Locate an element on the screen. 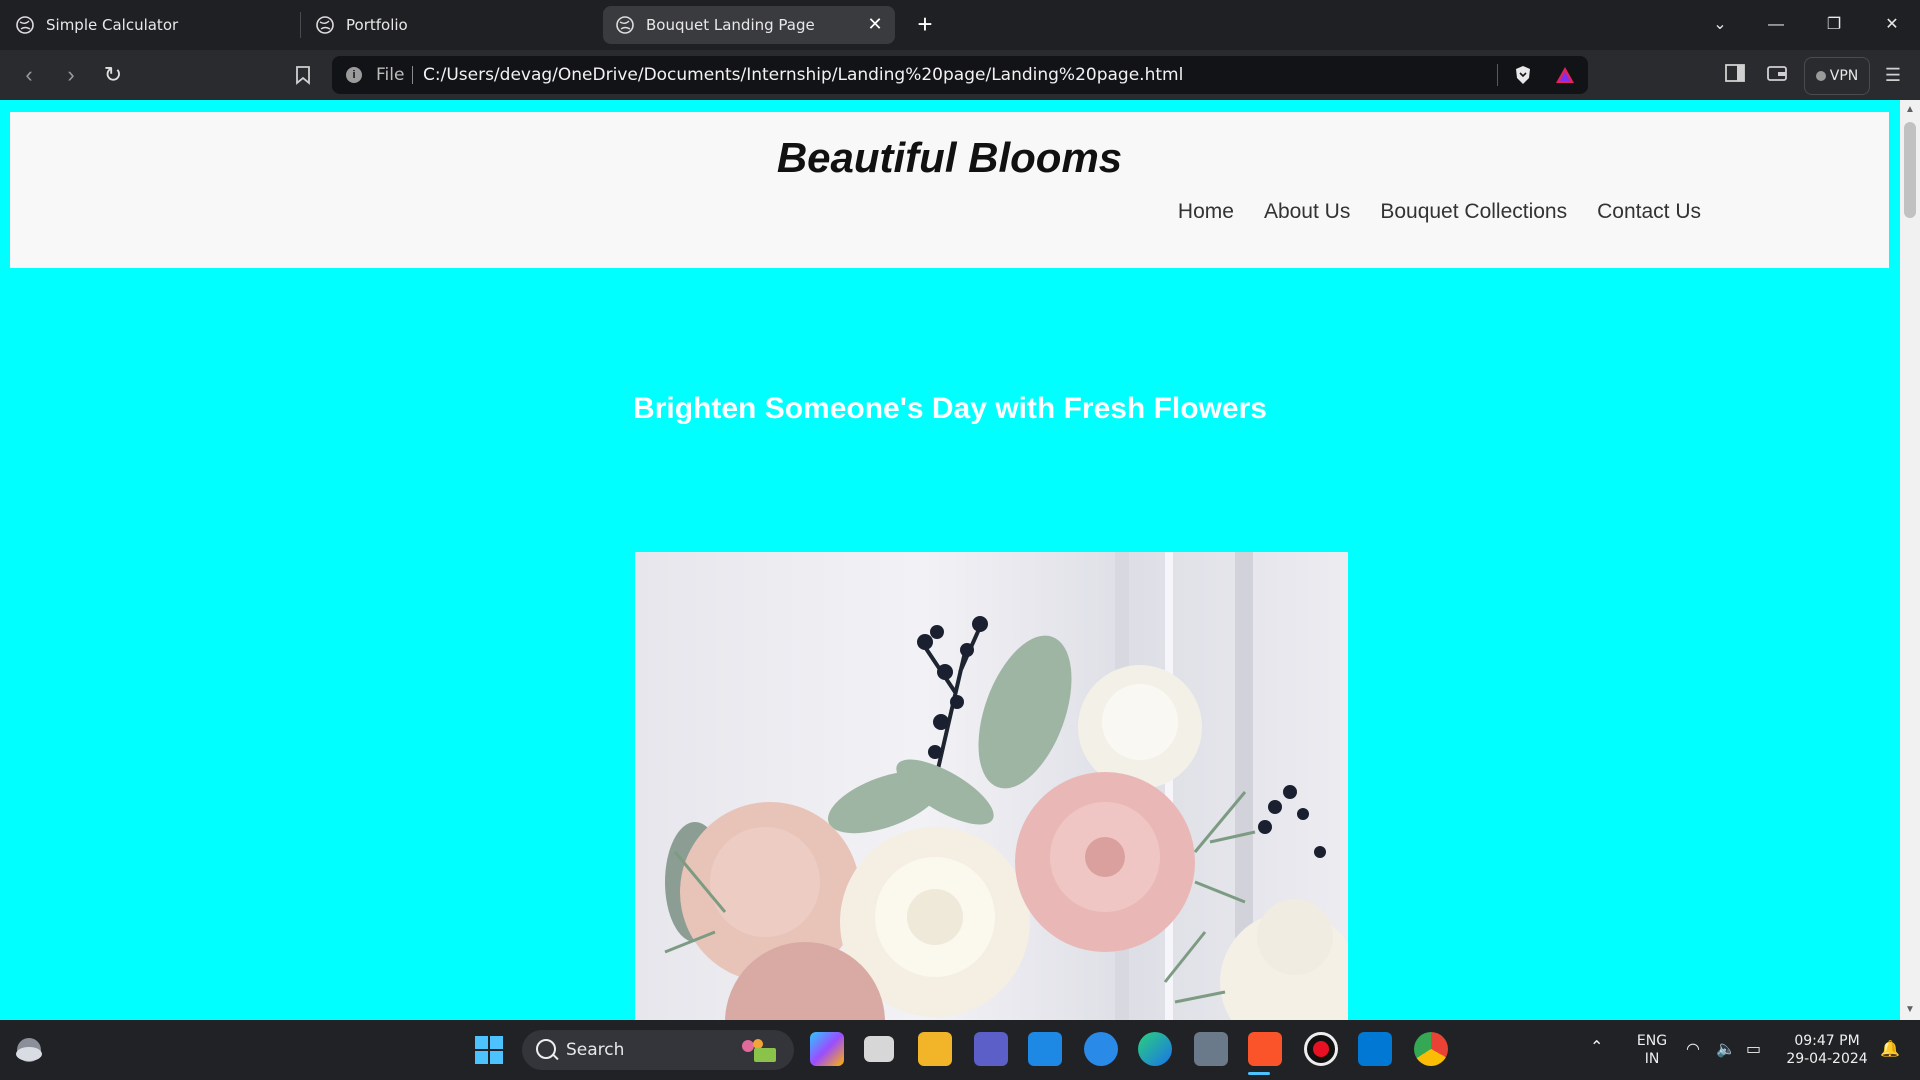  tab-divider is located at coordinates (300, 25).